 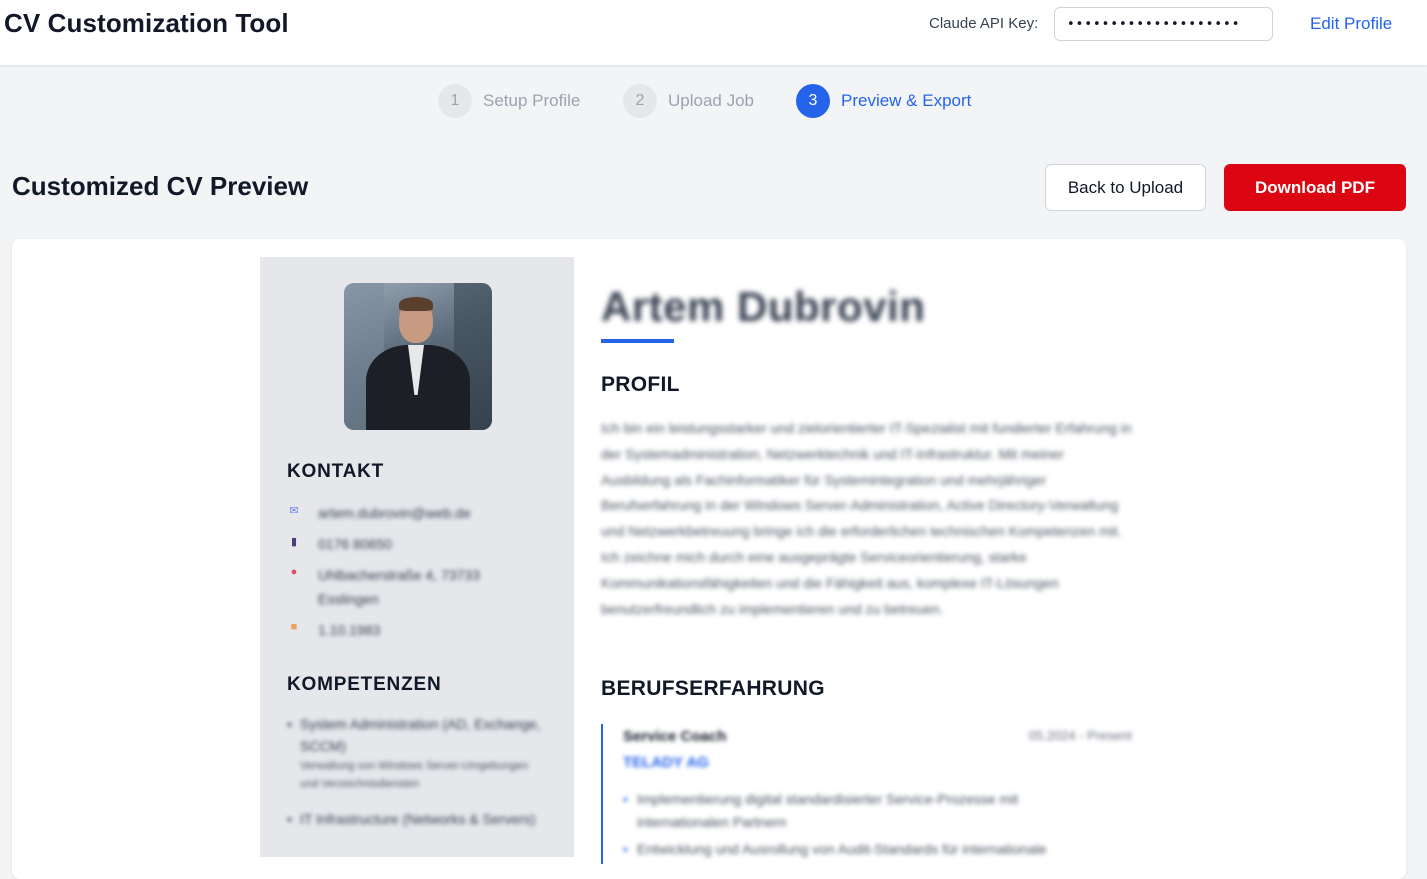 What do you see at coordinates (984, 23) in the screenshot?
I see `api-key-label: Claude API Key:` at bounding box center [984, 23].